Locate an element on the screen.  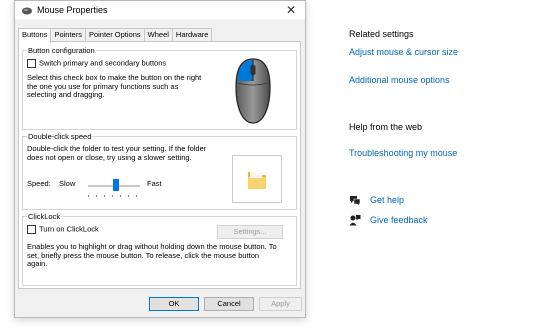
speed-label: Speed: is located at coordinates (39, 183).